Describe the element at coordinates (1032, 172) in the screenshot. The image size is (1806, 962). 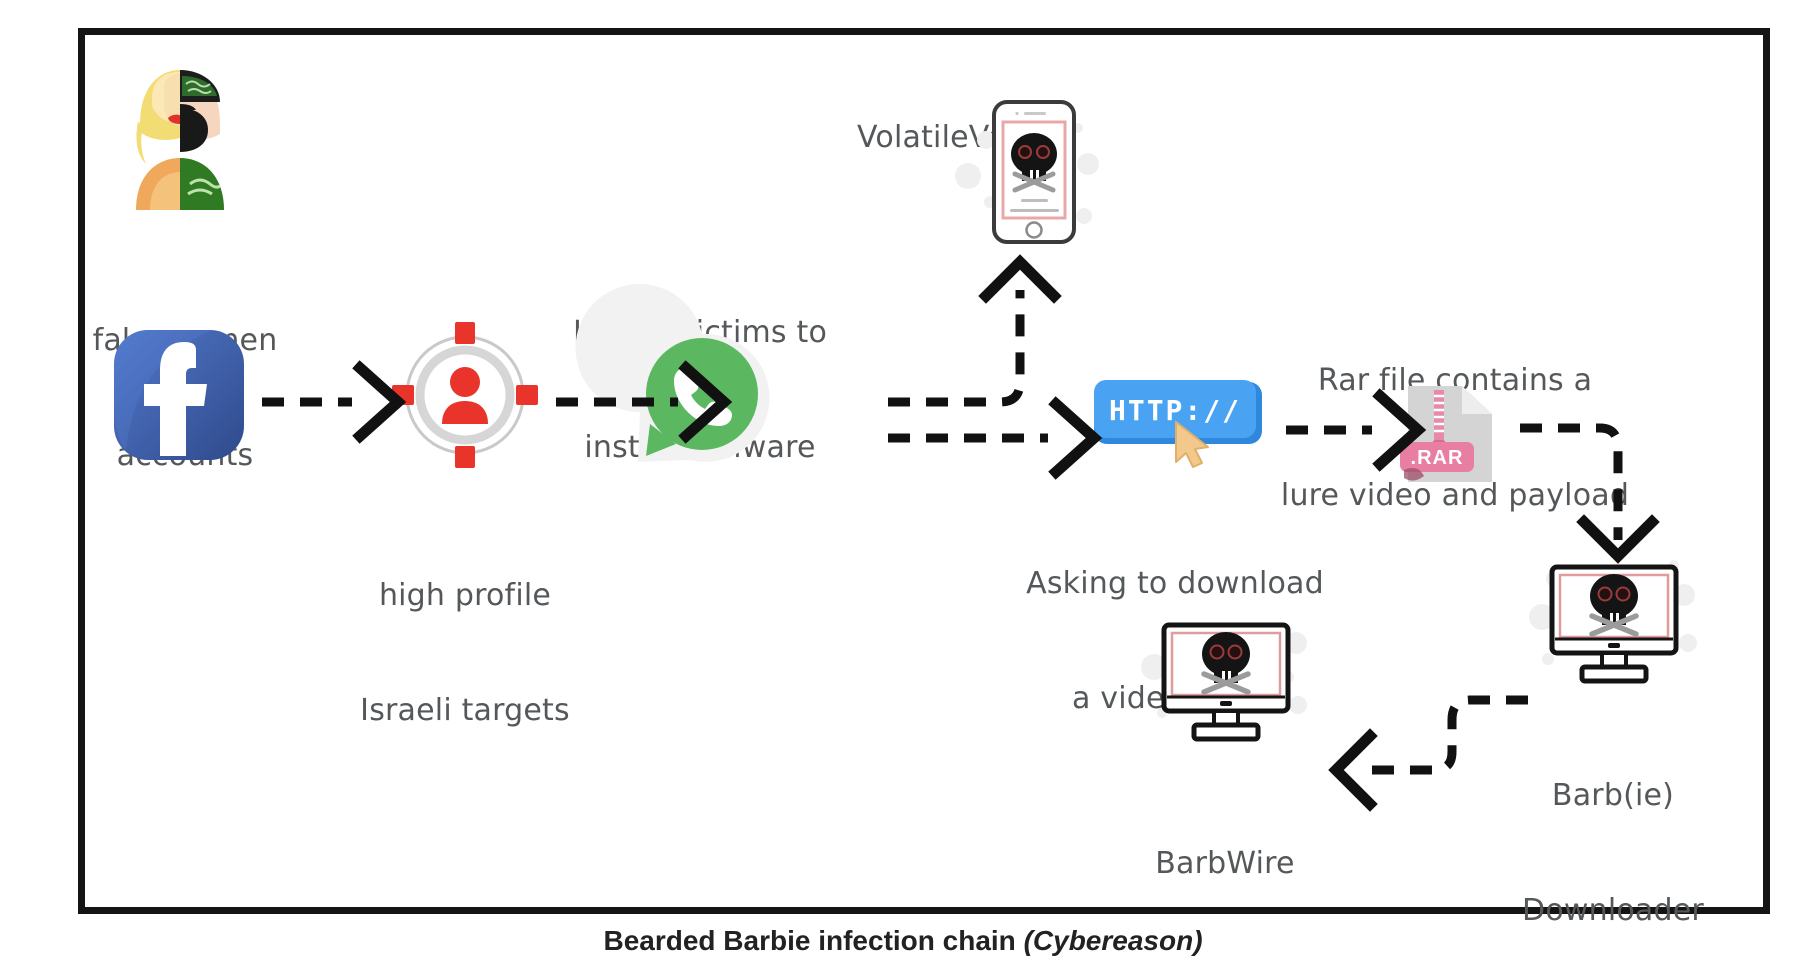
I see `infected-phone-icon` at that location.